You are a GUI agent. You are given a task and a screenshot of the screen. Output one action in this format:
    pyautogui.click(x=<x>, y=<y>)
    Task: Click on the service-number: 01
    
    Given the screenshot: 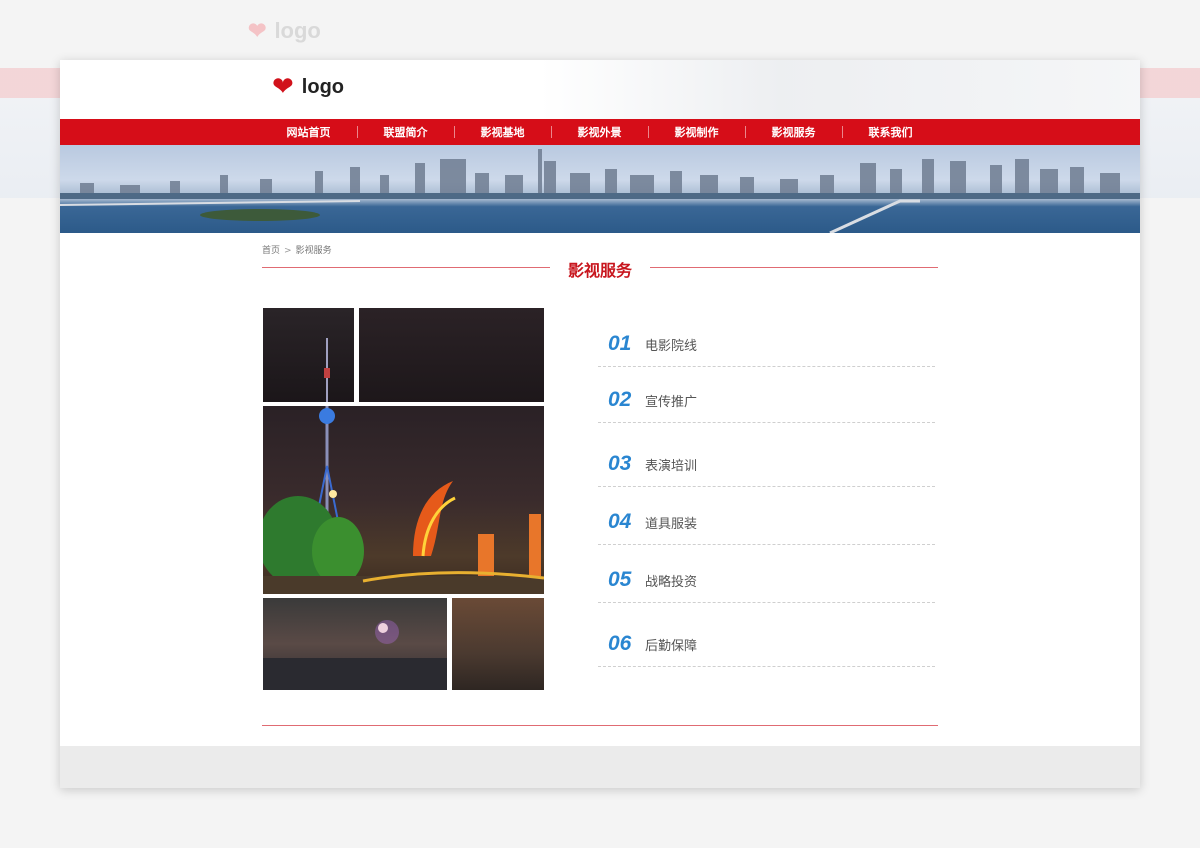 What is the action you would take?
    pyautogui.click(x=620, y=343)
    